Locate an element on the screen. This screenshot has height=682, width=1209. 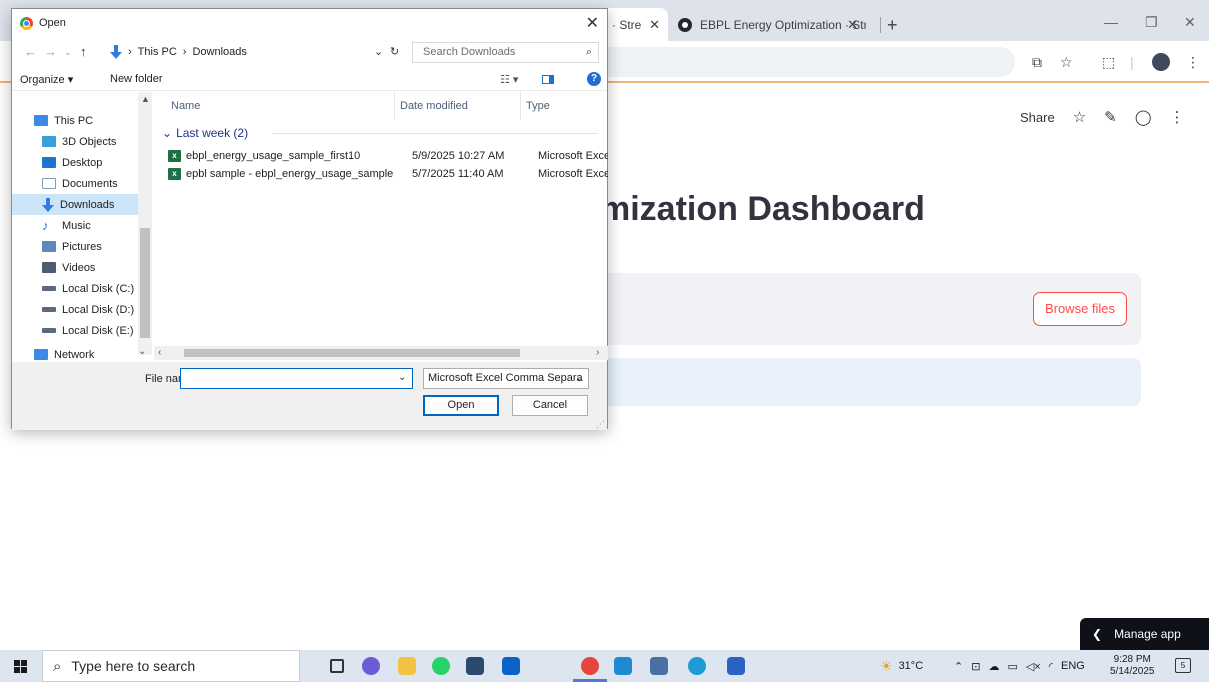
profile-avatar is located at coordinates (1161, 62).